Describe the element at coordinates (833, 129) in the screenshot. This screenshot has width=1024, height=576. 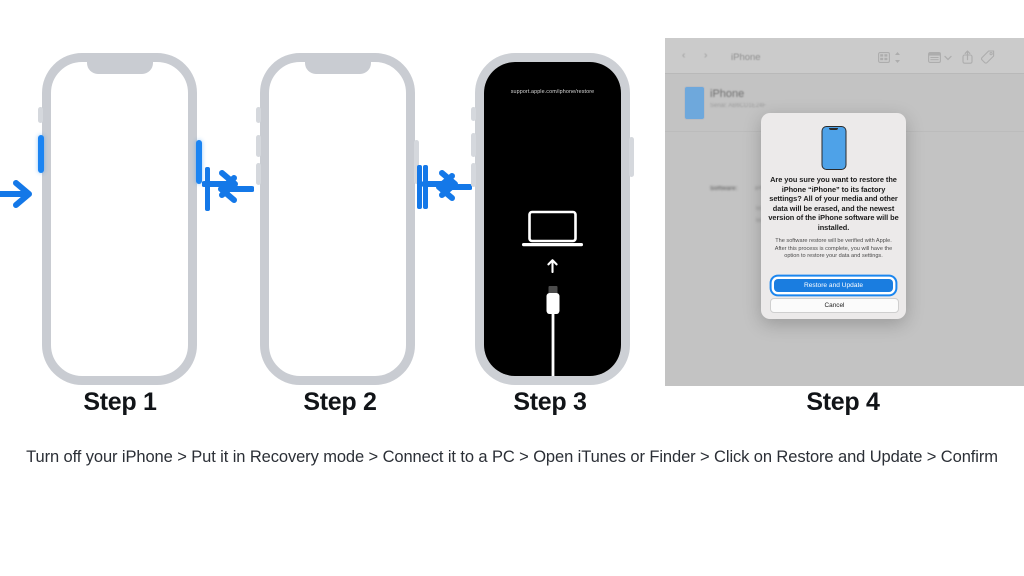
I see `dialog-phone-notch` at that location.